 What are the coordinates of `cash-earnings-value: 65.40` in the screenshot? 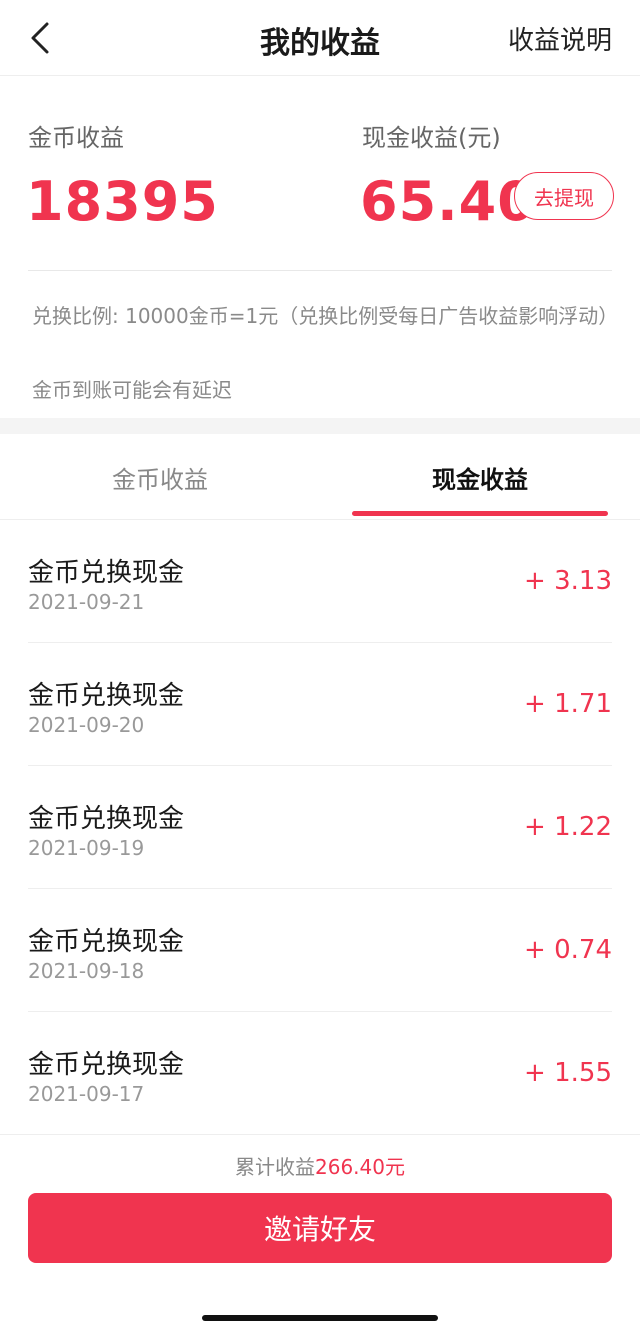 It's located at (448, 201).